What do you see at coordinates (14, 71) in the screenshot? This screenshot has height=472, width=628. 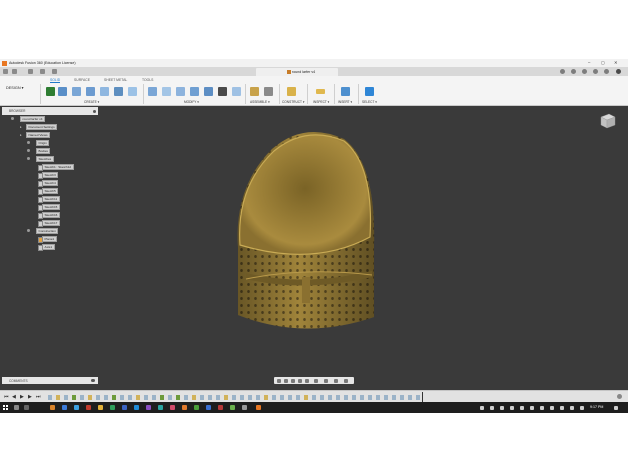 I see `file-menu-icon` at bounding box center [14, 71].